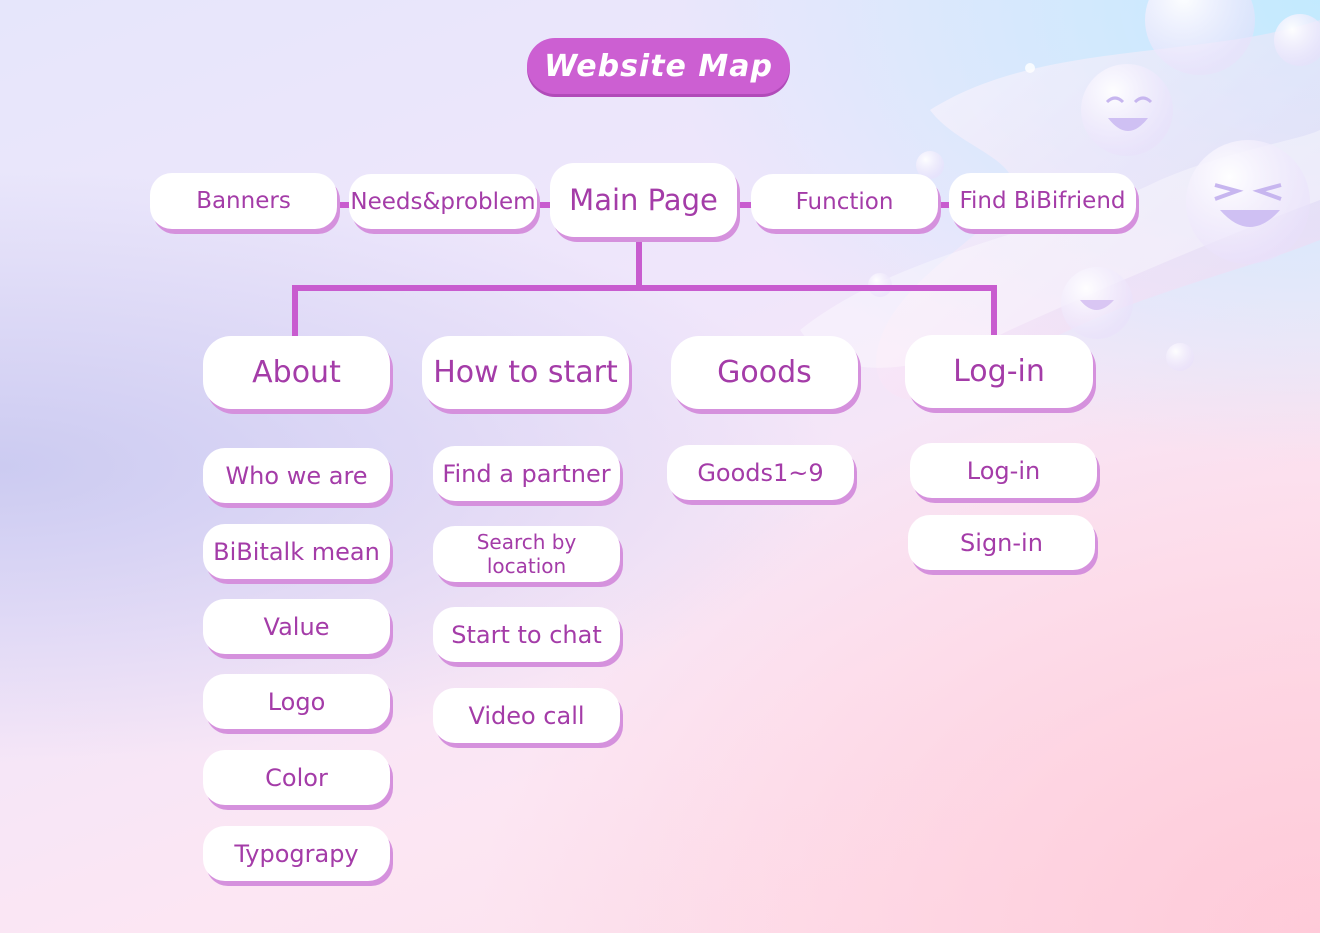 This screenshot has height=933, width=1320. What do you see at coordinates (296, 626) in the screenshot?
I see `node-value: Value` at bounding box center [296, 626].